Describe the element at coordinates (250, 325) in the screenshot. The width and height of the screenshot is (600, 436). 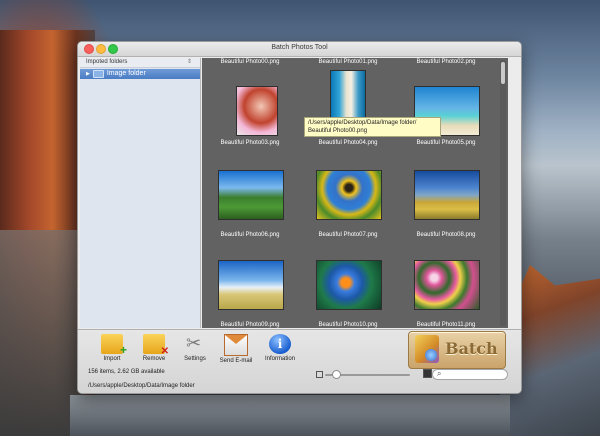
I see `thumbnail-label: Beautiful Photo09.png` at that location.